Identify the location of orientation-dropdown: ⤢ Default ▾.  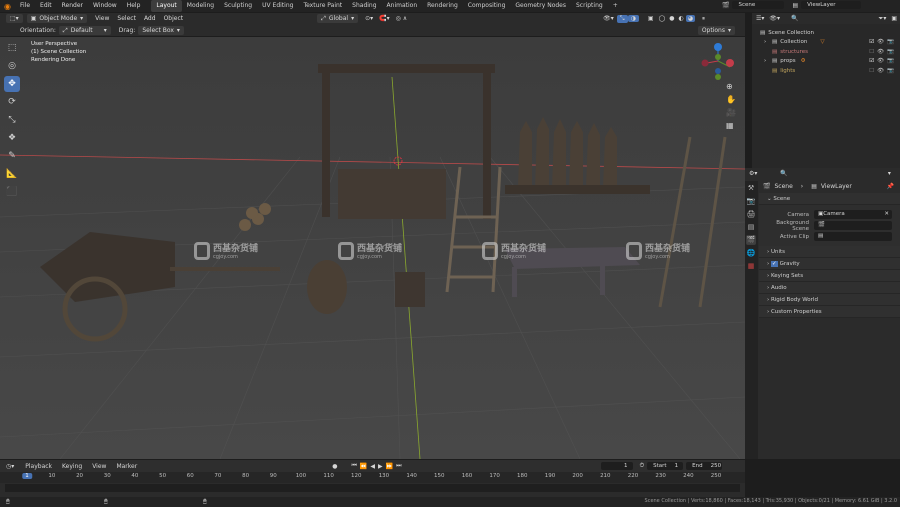
(84, 30).